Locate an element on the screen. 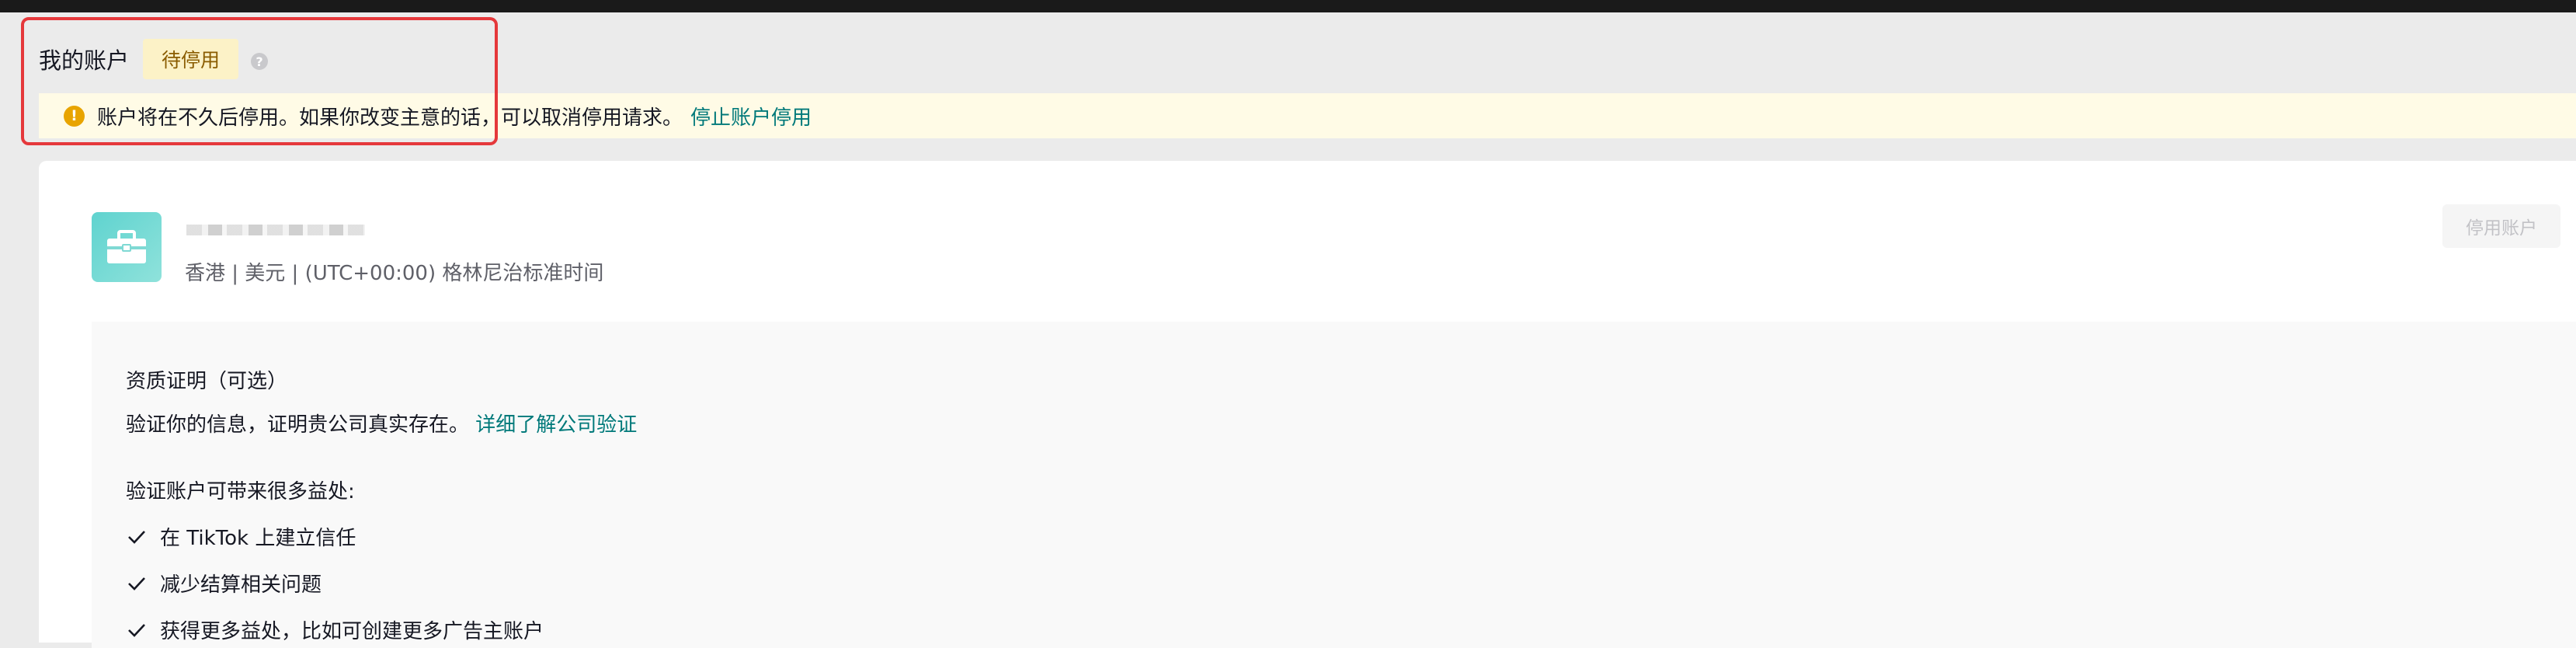 The width and height of the screenshot is (2576, 648). benefit-item: 在 TikTok 上建立信任 is located at coordinates (241, 536).